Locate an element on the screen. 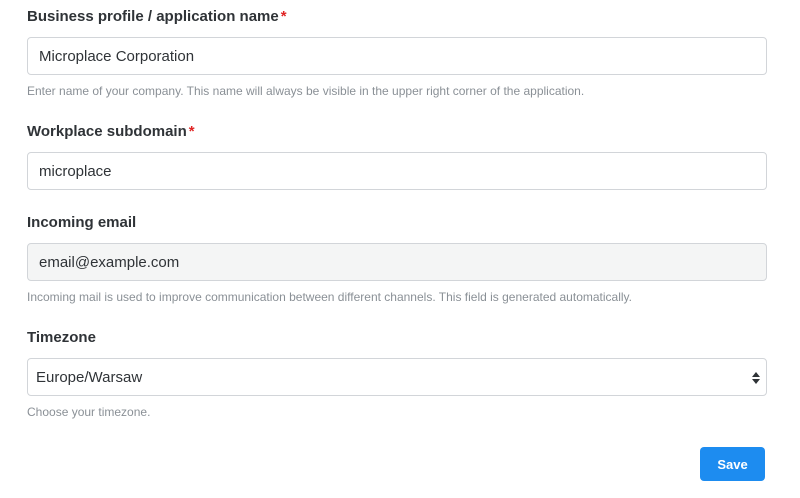 The image size is (800, 498). subdomain-label-text: Workplace subdomain is located at coordinates (107, 131).